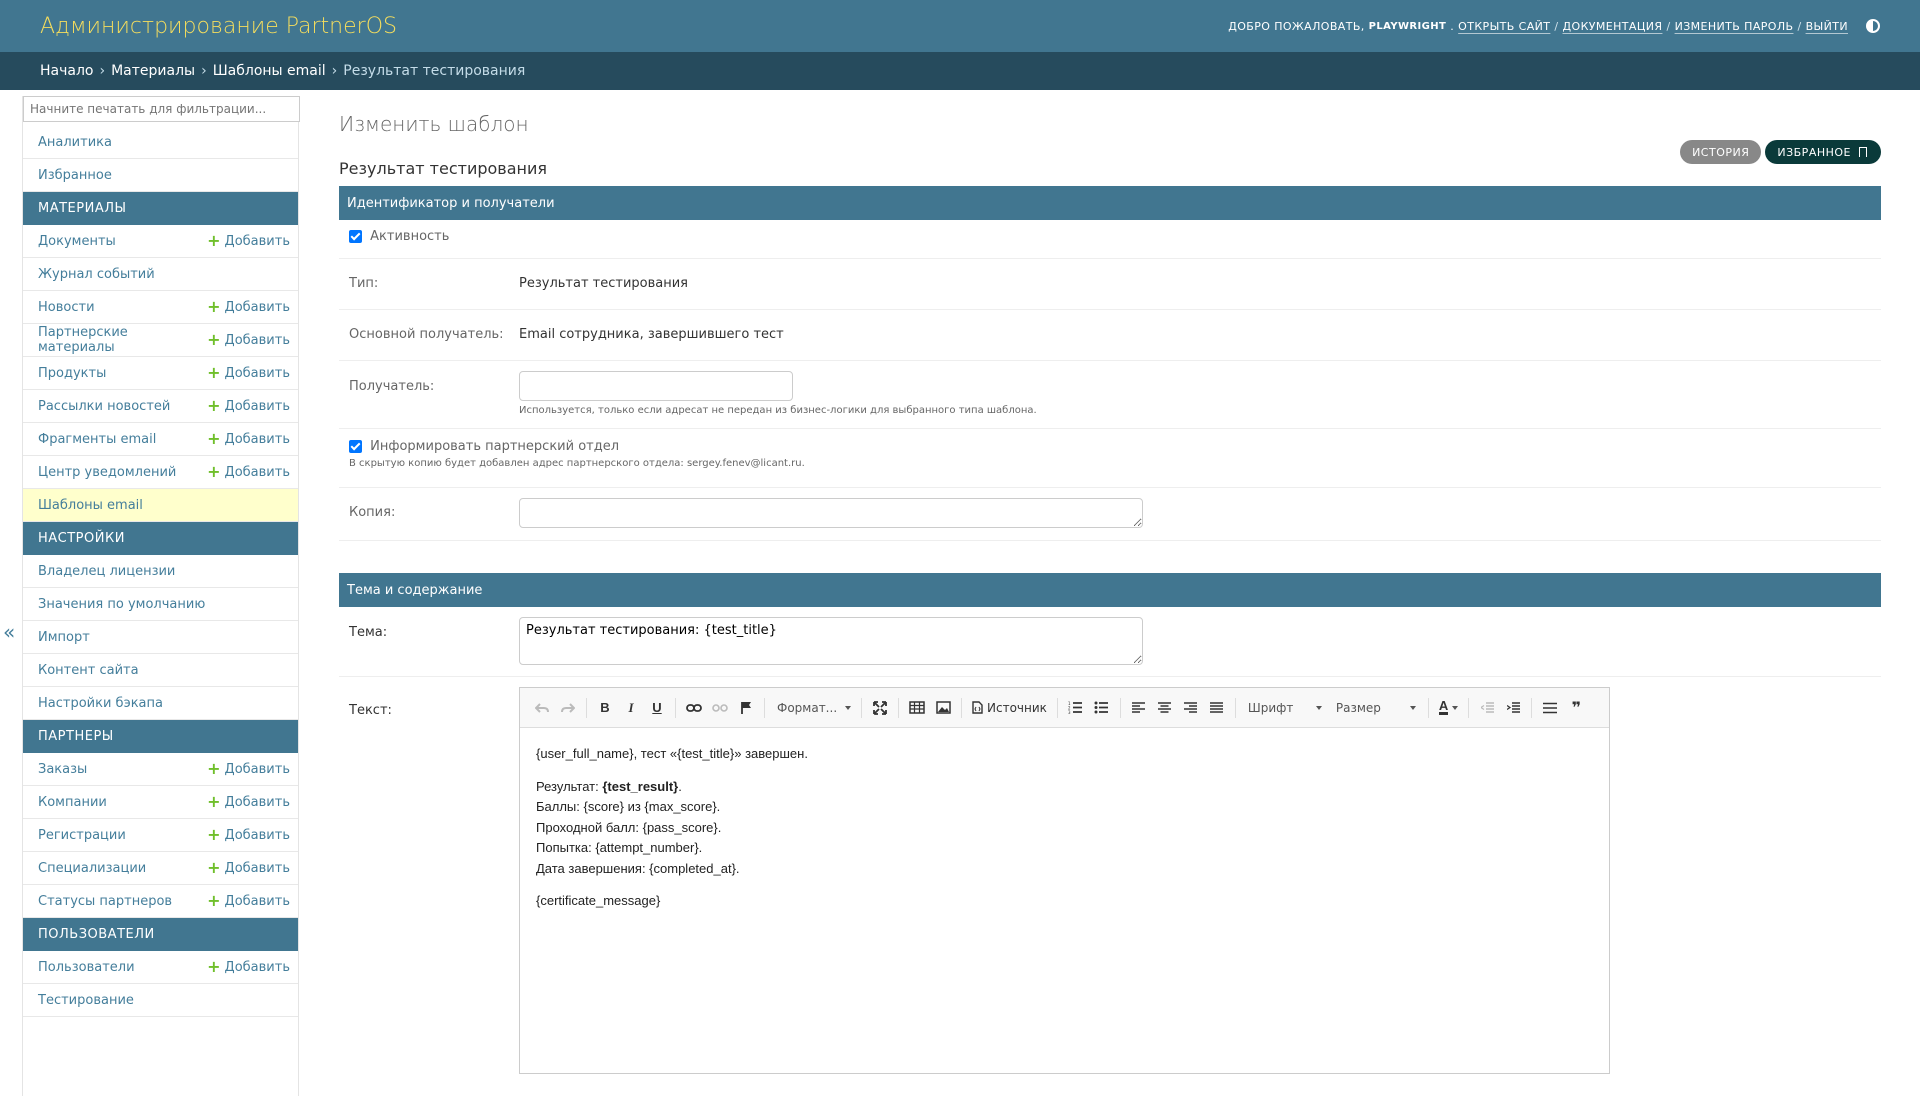 This screenshot has height=1096, width=1920. What do you see at coordinates (1285, 708) in the screenshot?
I see `font-select: Шрифт` at bounding box center [1285, 708].